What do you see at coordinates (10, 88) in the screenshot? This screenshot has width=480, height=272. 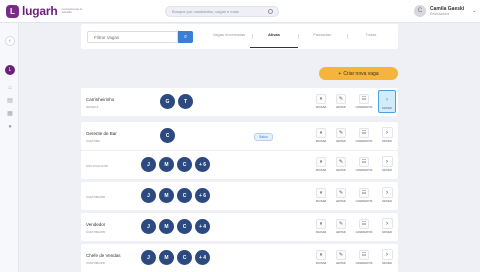 I see `home-icon: ⌂` at bounding box center [10, 88].